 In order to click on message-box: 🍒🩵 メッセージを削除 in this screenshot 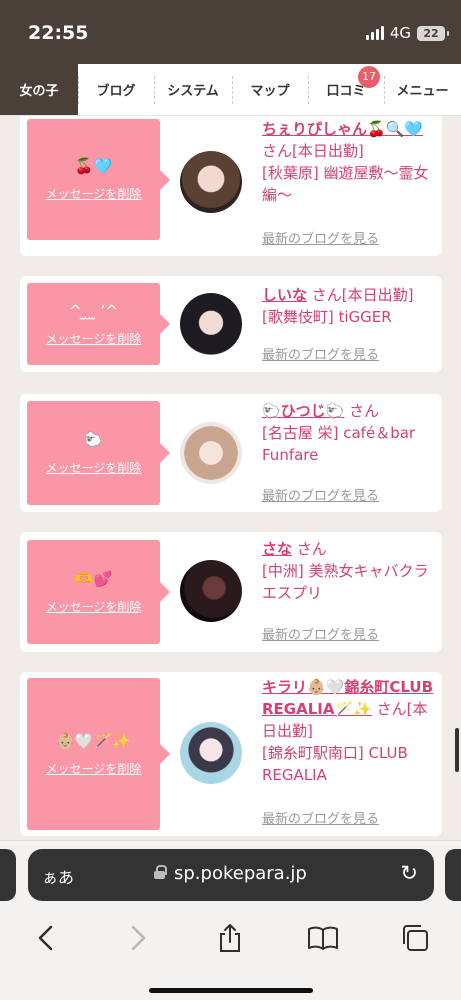, I will do `click(98, 179)`.